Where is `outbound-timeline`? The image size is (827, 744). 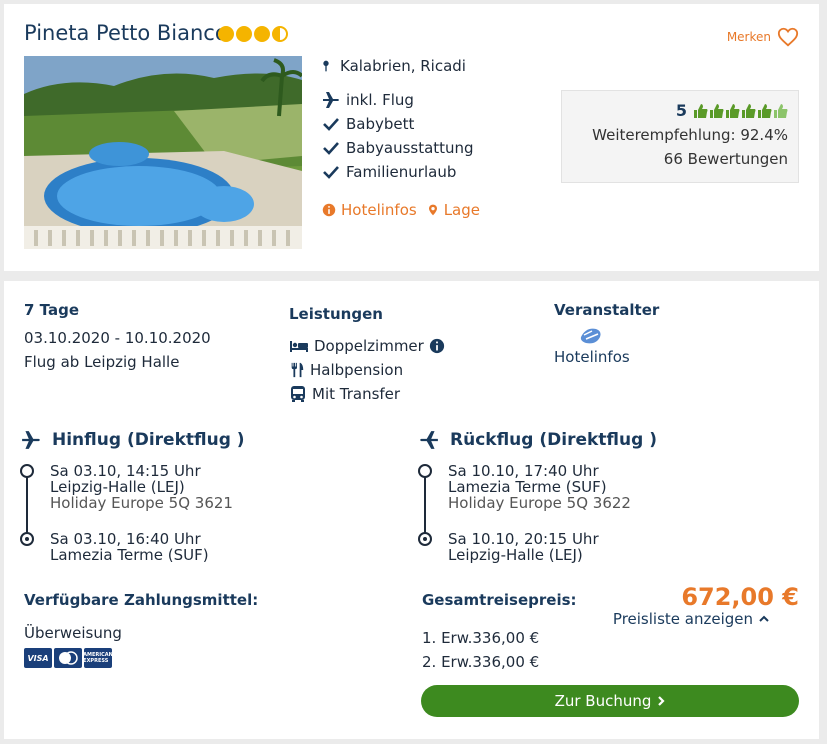 outbound-timeline is located at coordinates (27, 504).